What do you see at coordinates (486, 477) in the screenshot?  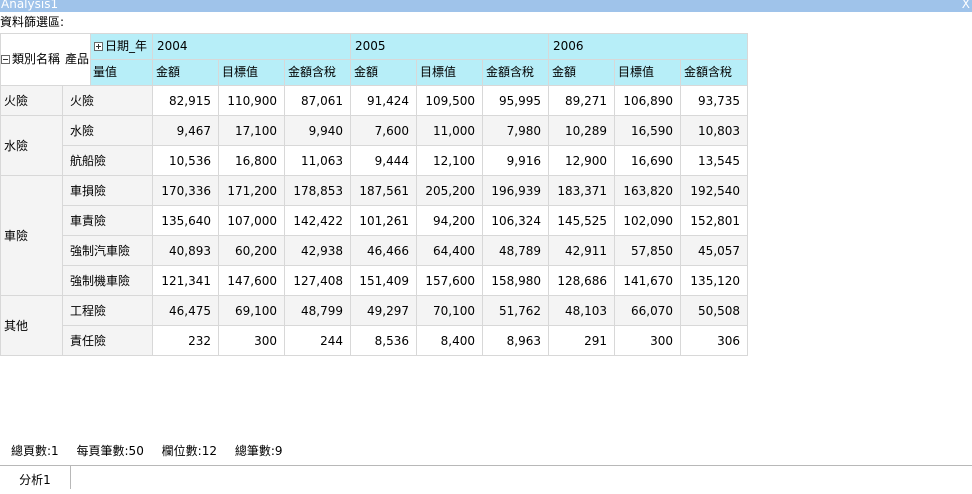 I see `sheet-tab-bar: 分析1` at bounding box center [486, 477].